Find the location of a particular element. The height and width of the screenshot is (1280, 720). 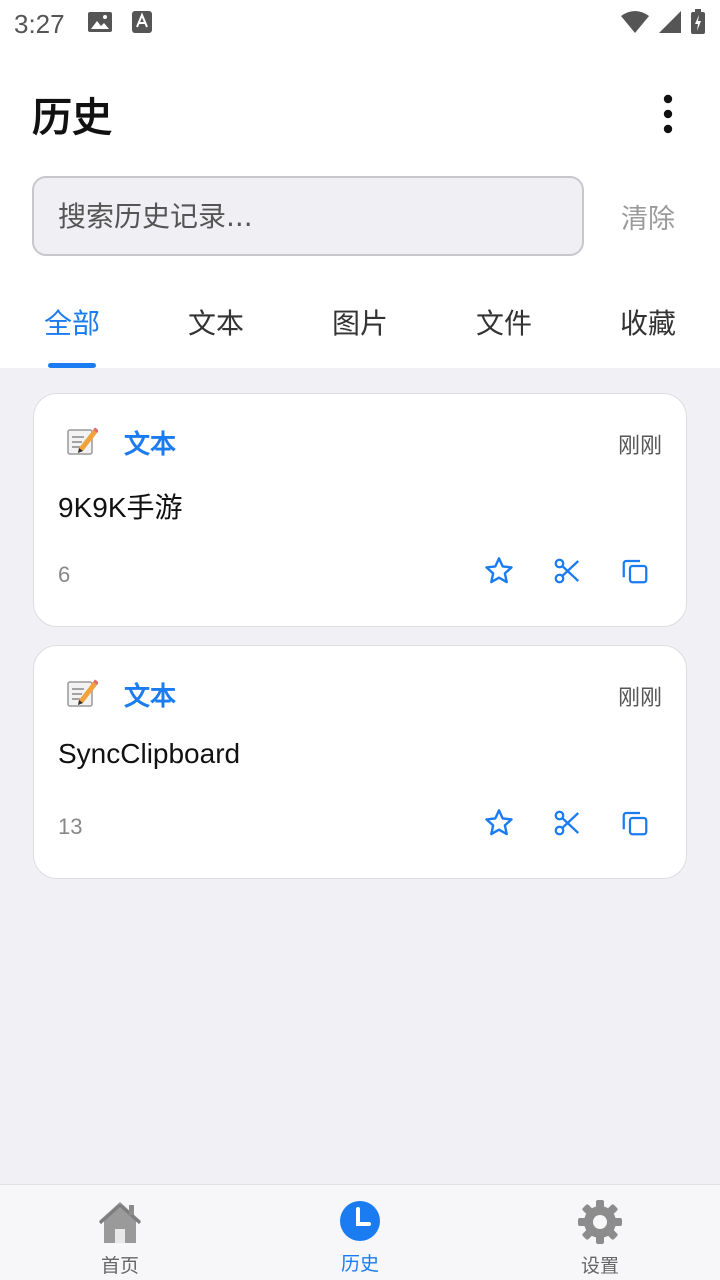

tab-files: 文件 is located at coordinates (504, 324).